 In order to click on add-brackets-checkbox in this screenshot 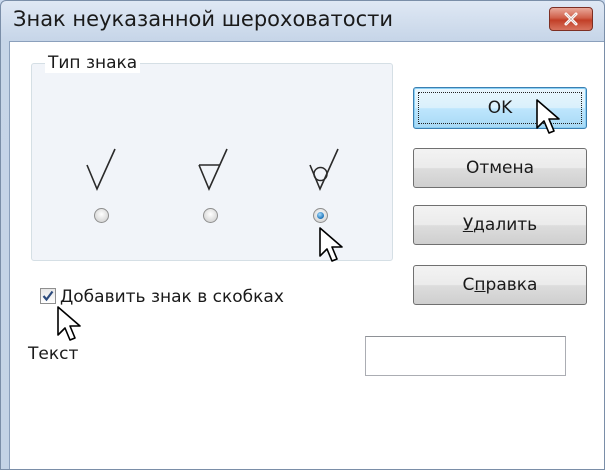, I will do `click(48, 296)`.